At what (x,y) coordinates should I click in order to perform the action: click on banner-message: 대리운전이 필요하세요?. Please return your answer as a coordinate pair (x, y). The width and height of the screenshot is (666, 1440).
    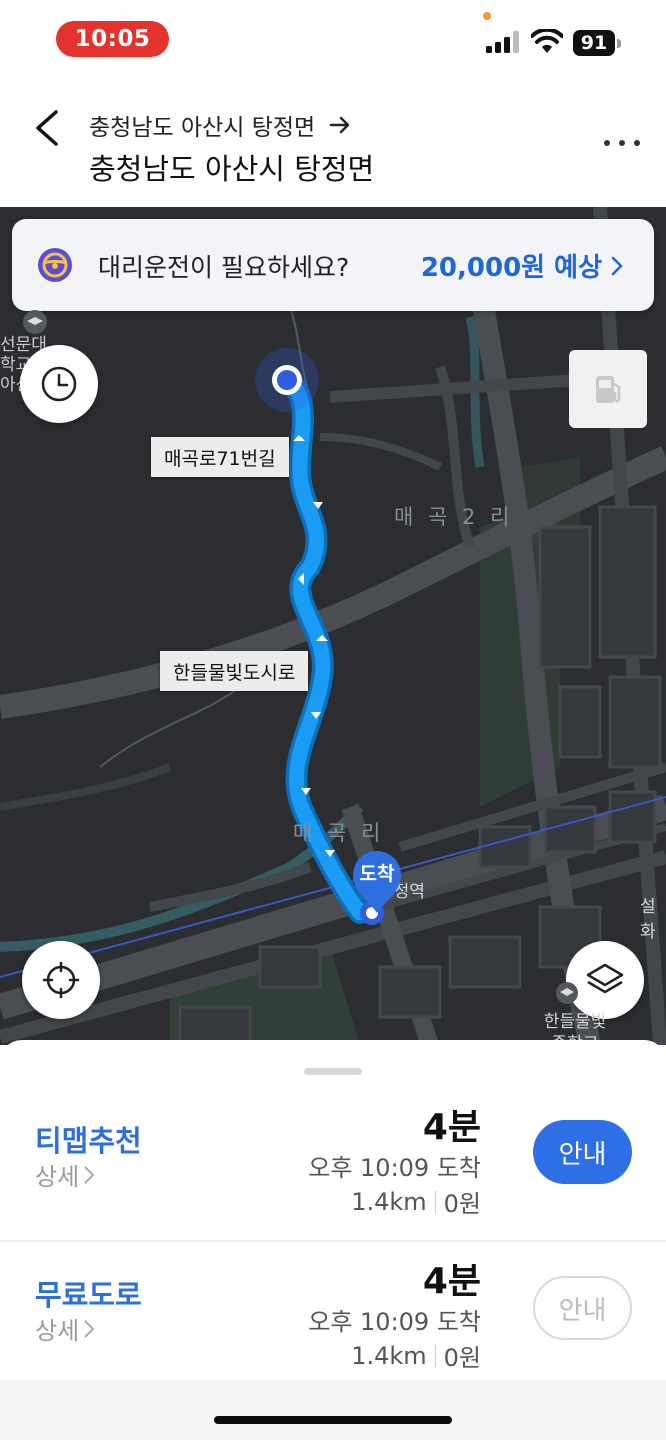
    Looking at the image, I should click on (224, 267).